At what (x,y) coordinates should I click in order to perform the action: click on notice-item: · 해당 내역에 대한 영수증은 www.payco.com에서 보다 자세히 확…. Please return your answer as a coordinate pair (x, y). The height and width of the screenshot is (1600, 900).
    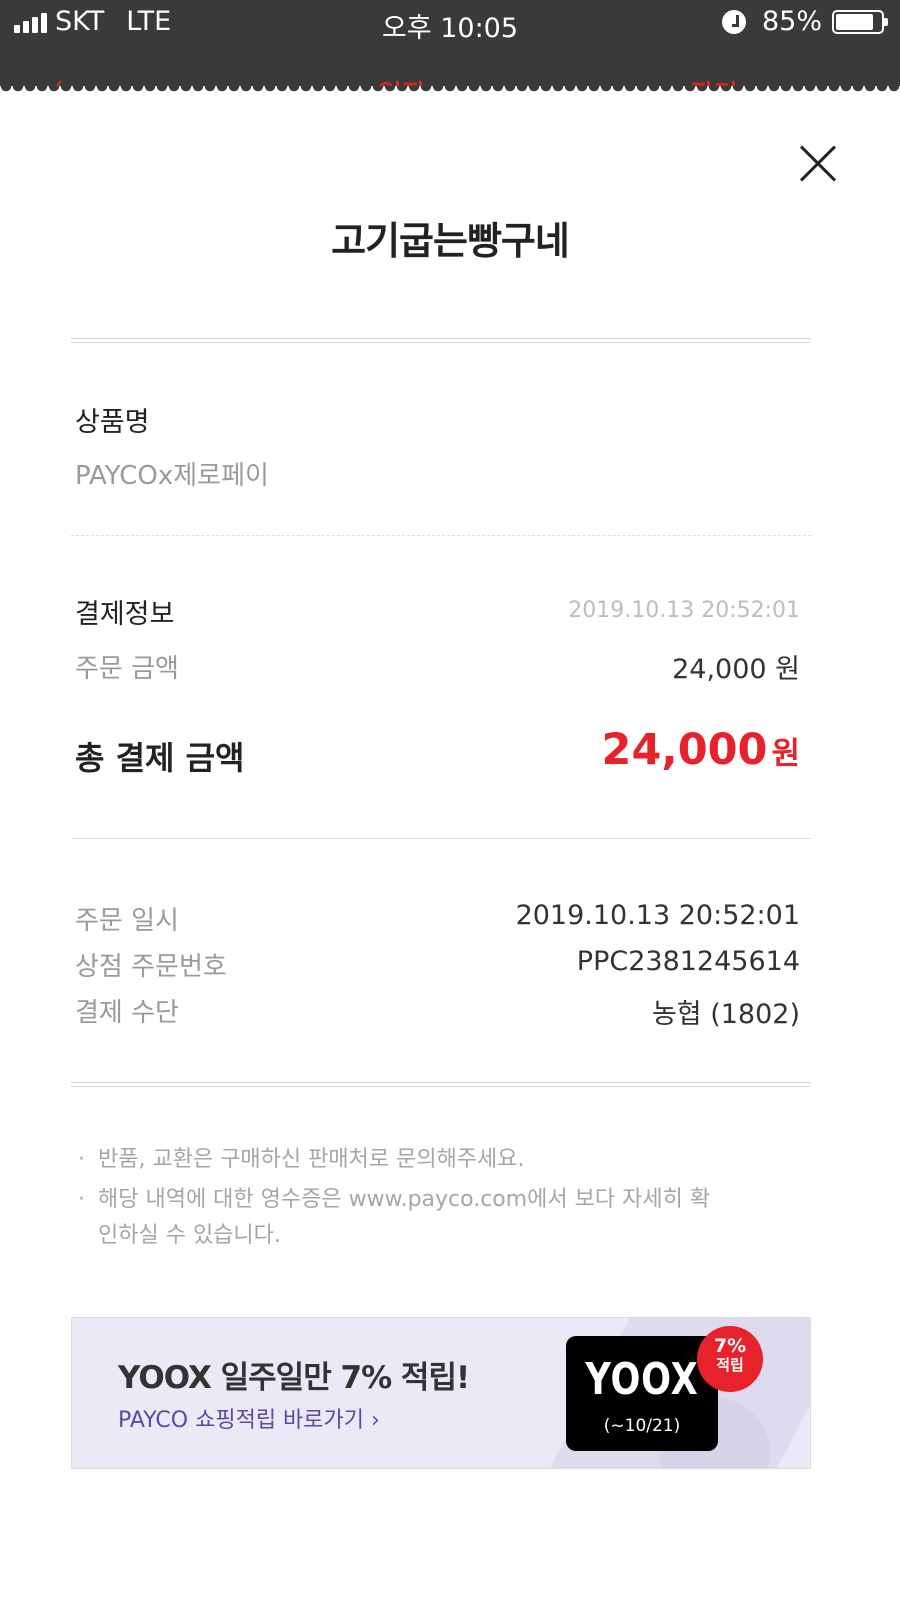
    Looking at the image, I should click on (394, 1218).